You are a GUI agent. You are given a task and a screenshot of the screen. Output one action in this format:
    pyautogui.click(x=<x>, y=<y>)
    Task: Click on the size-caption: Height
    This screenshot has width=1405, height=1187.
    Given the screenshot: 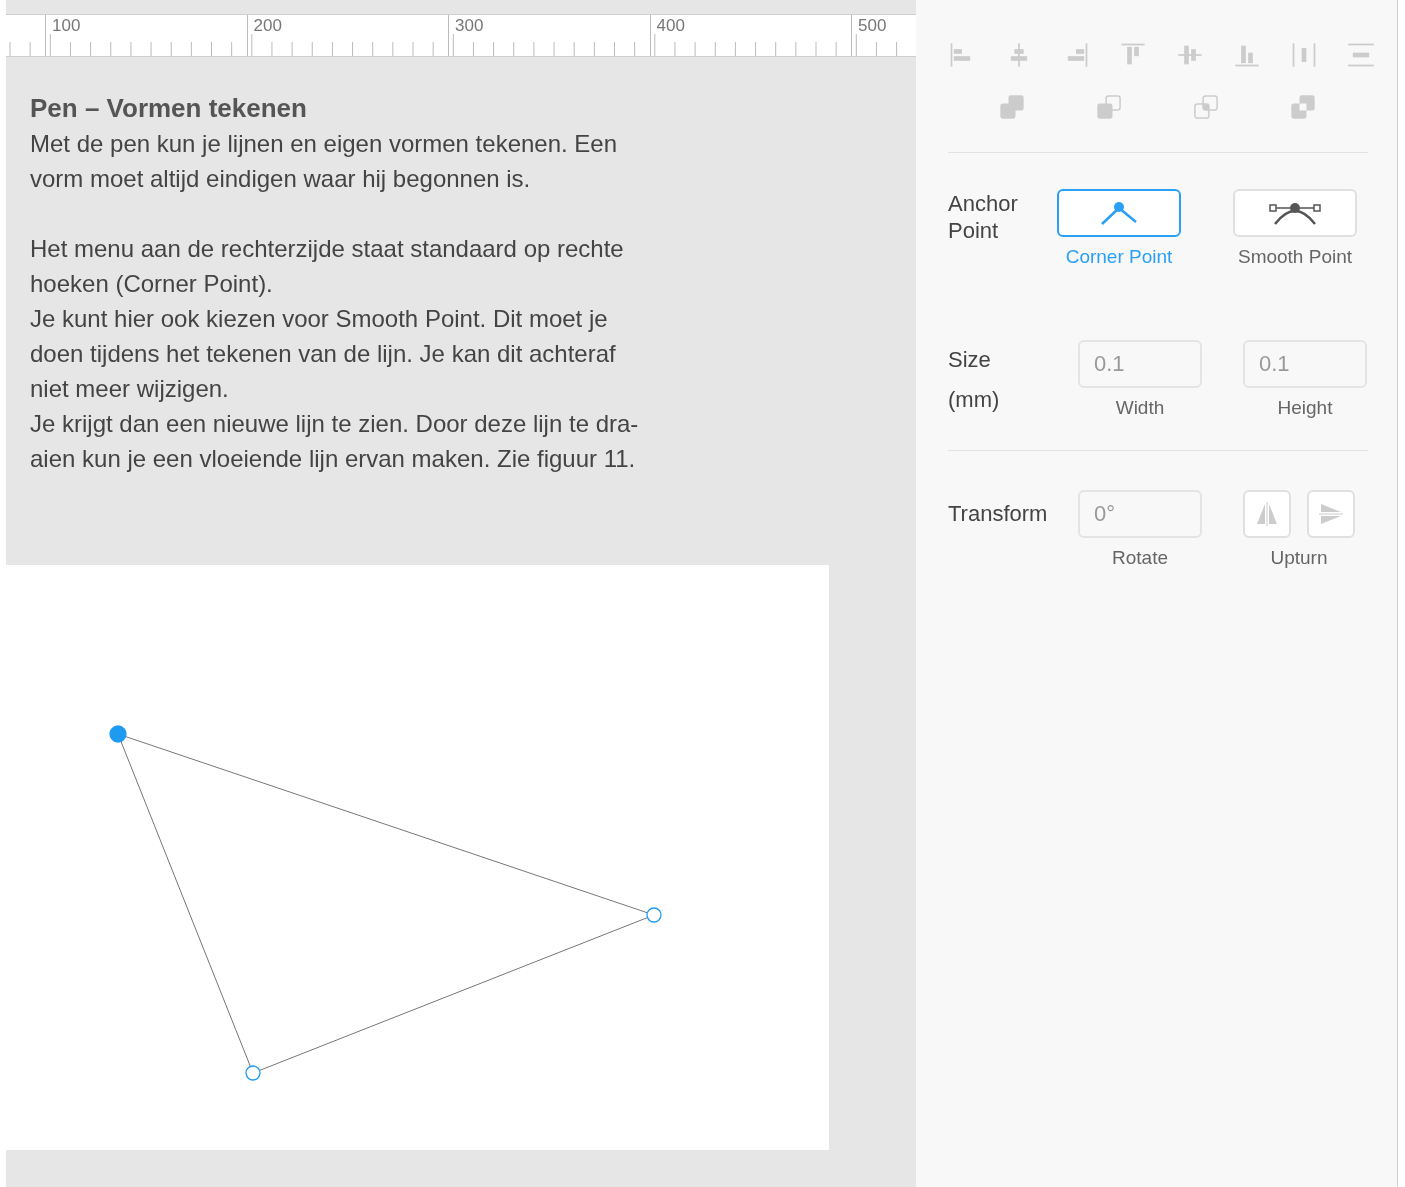 What is the action you would take?
    pyautogui.click(x=1305, y=407)
    